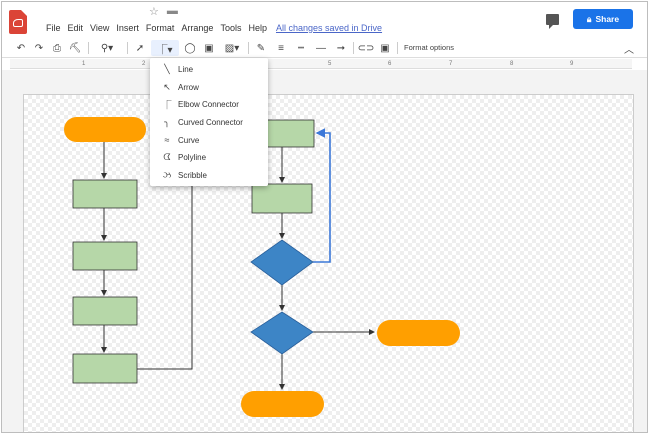 This screenshot has height=435, width=650. Describe the element at coordinates (167, 69) in the screenshot. I see `line-icon: ╲` at that location.